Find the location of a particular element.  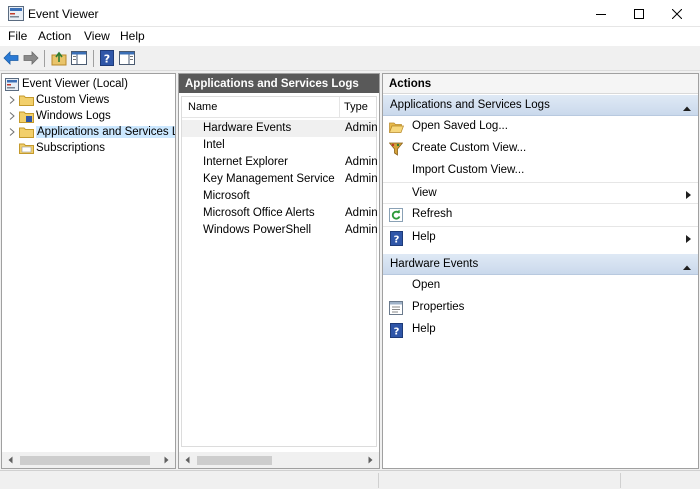

action-label: Properties is located at coordinates (438, 307).